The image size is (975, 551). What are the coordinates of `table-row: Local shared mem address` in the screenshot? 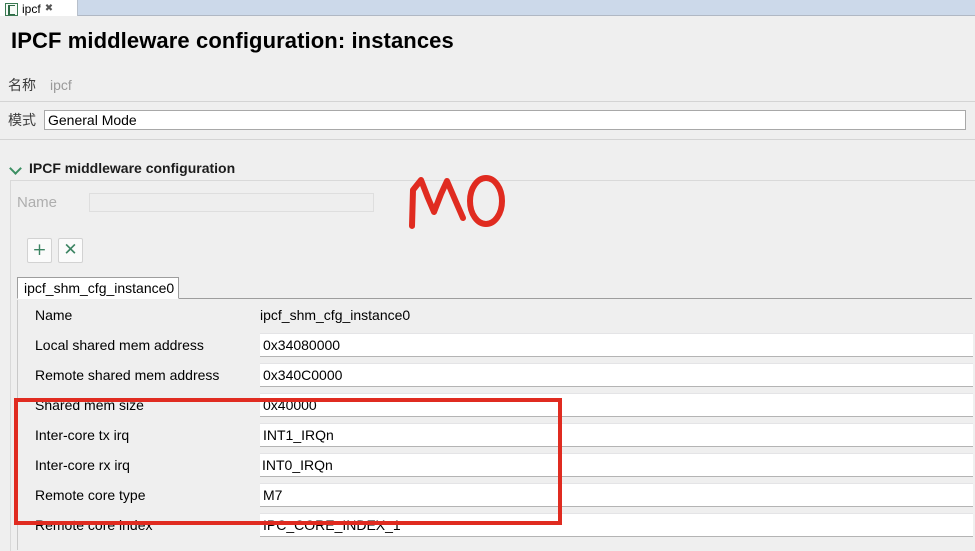 It's located at (495, 345).